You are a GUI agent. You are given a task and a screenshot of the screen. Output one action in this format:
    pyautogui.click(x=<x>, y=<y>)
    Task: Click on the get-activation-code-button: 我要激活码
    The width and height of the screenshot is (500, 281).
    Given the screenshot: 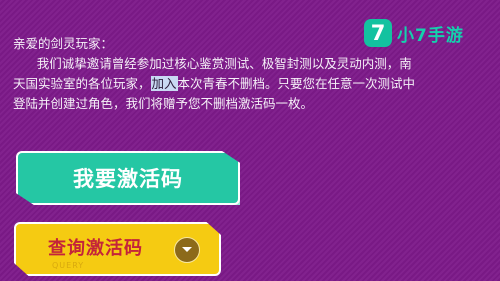 What is the action you would take?
    pyautogui.click(x=128, y=178)
    